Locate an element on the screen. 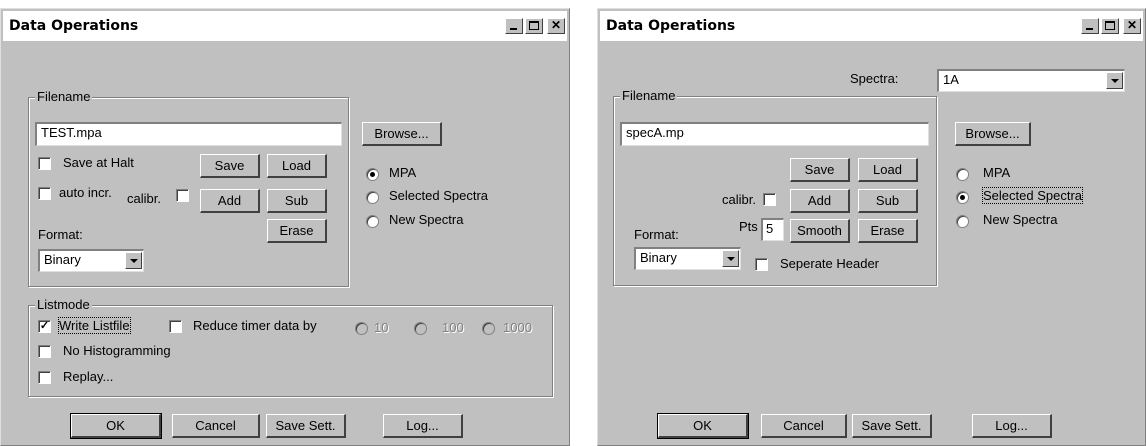  separate-header-checkbox is located at coordinates (761, 264).